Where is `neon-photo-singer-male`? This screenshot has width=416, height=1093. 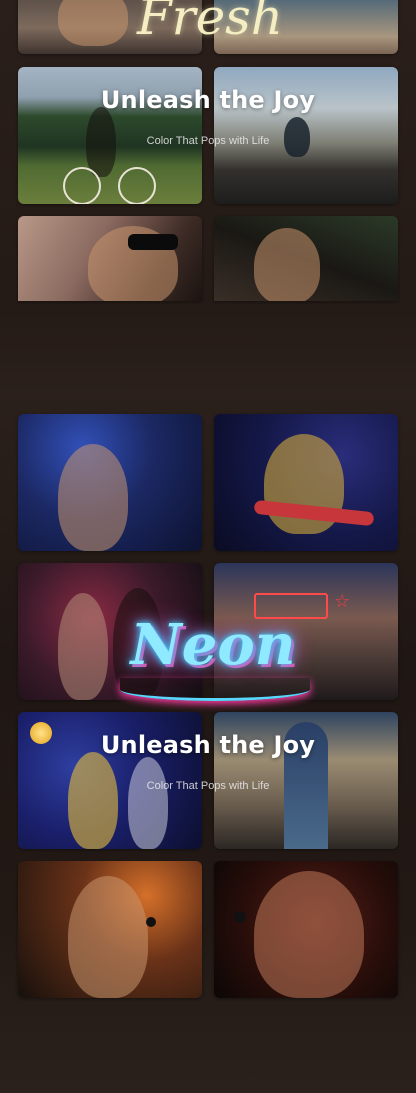
neon-photo-singer-male is located at coordinates (110, 929).